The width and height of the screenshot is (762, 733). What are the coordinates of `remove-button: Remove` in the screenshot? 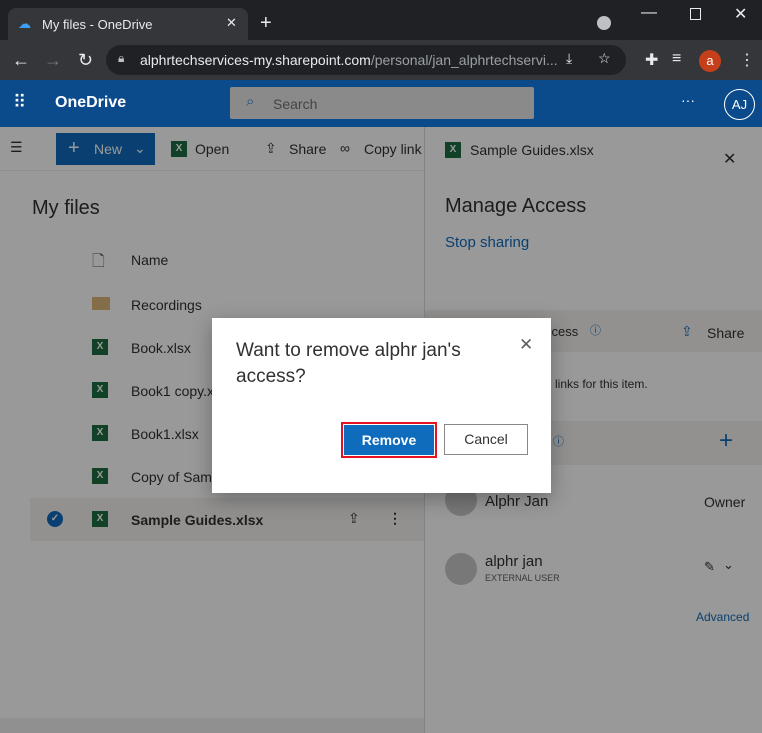 It's located at (389, 440).